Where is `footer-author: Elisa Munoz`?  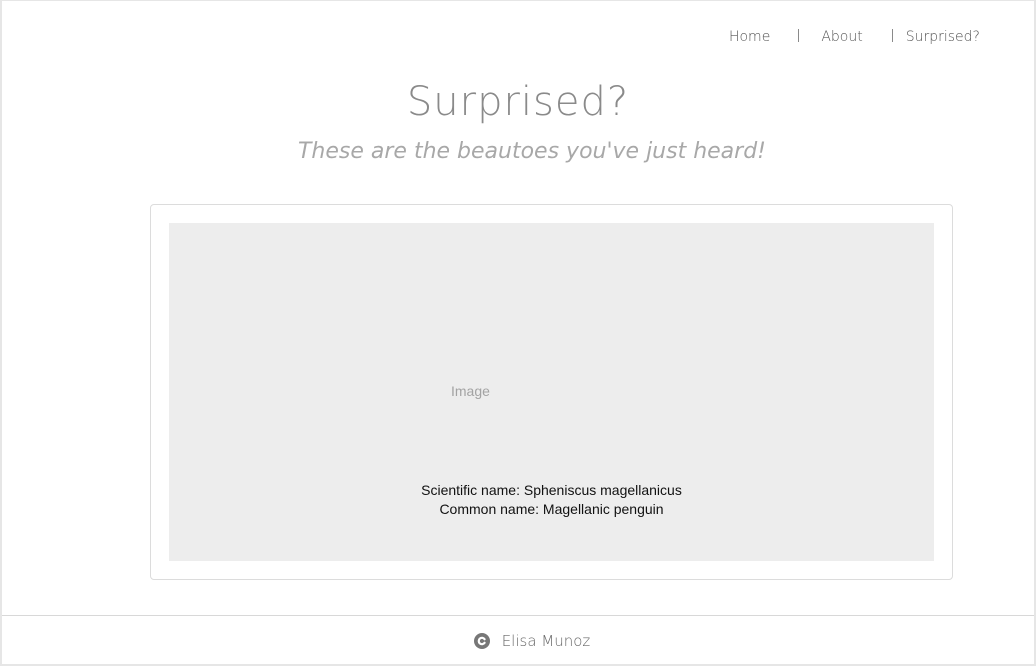 footer-author: Elisa Munoz is located at coordinates (546, 641).